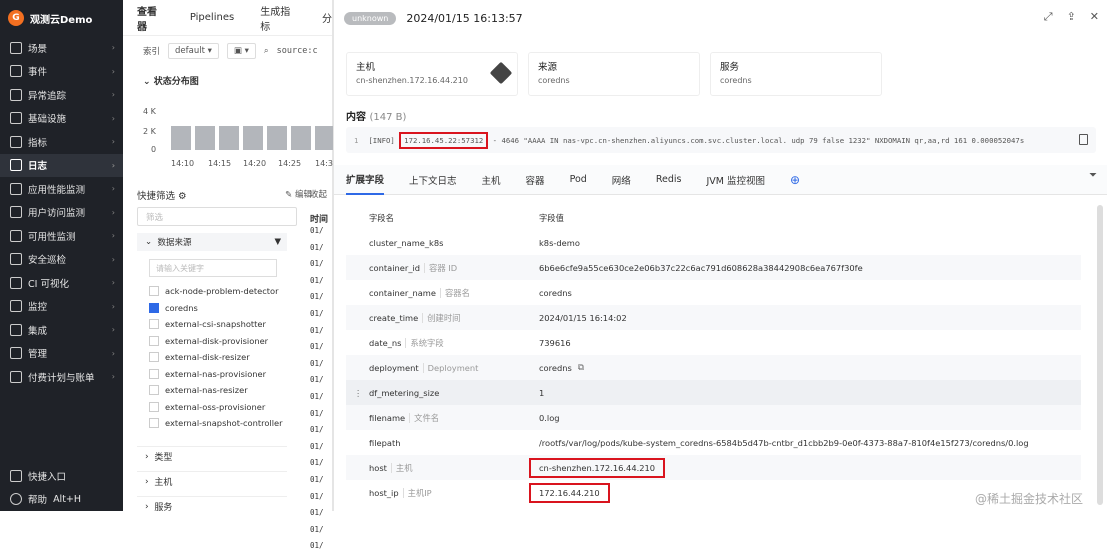 The height and width of the screenshot is (558, 1107). Describe the element at coordinates (581, 367) in the screenshot. I see `copy-icon: ⧉` at that location.